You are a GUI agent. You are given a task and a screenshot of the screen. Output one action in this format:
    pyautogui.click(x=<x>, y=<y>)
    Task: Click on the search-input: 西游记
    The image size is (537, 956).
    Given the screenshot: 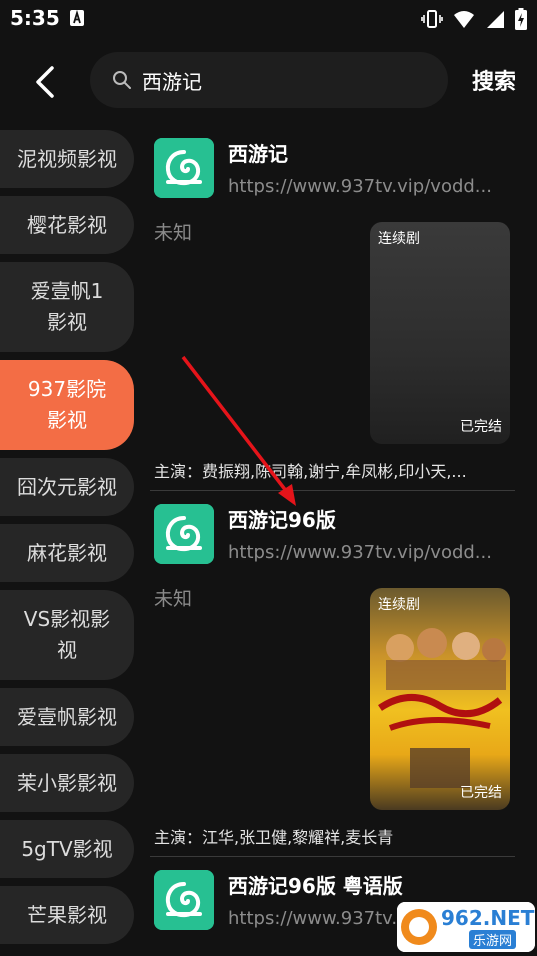 What is the action you would take?
    pyautogui.click(x=269, y=80)
    